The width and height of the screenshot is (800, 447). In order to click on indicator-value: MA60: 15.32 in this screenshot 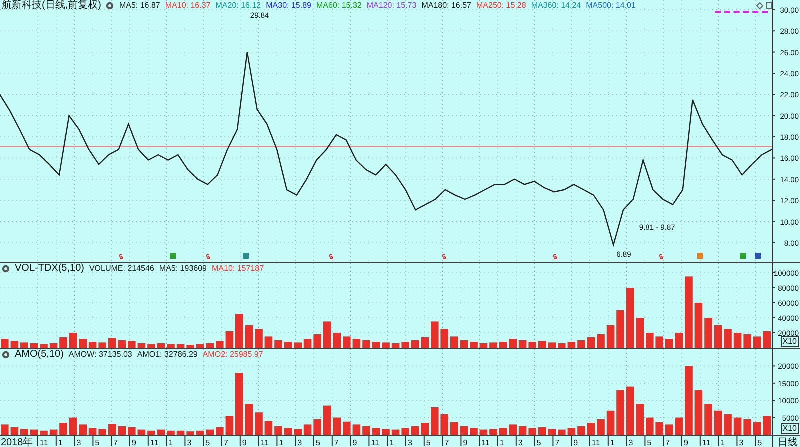, I will do `click(339, 6)`.